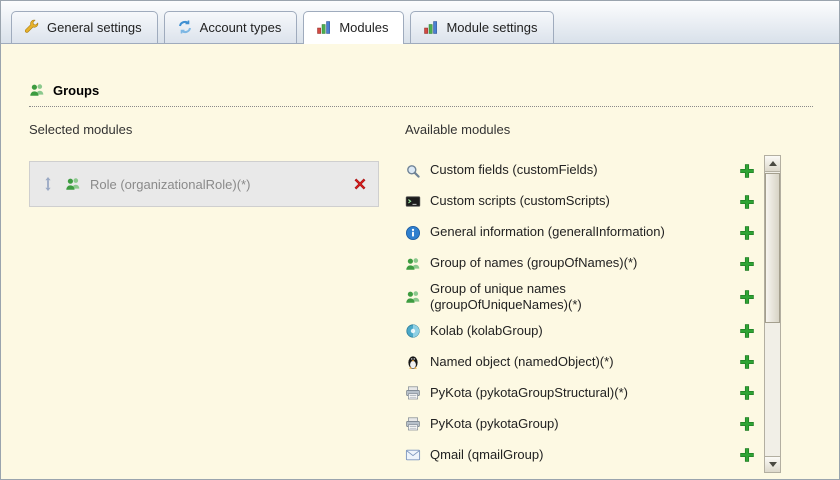 This screenshot has width=840, height=480. Describe the element at coordinates (413, 331) in the screenshot. I see `kolab-icon` at that location.